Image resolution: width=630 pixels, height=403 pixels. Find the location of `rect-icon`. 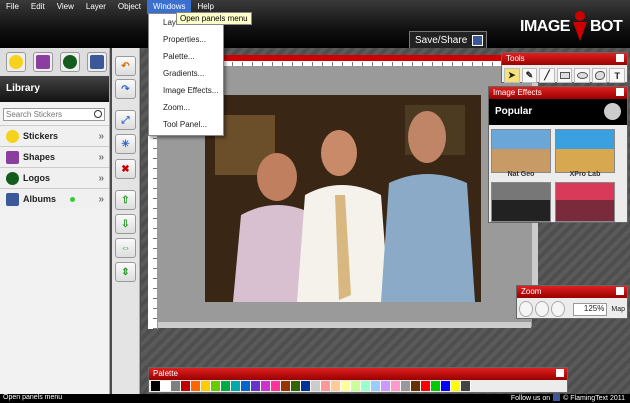

rect-icon is located at coordinates (564, 75).